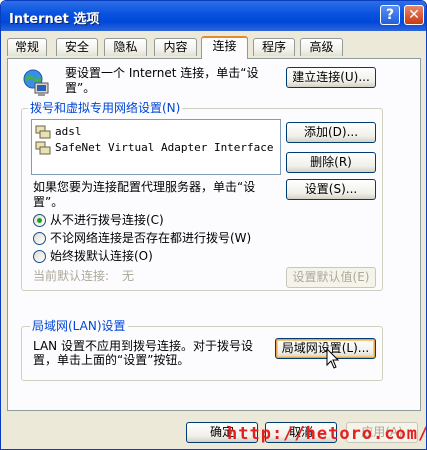 The height and width of the screenshot is (450, 427). Describe the element at coordinates (39, 220) in the screenshot. I see `never-dial-radio` at that location.